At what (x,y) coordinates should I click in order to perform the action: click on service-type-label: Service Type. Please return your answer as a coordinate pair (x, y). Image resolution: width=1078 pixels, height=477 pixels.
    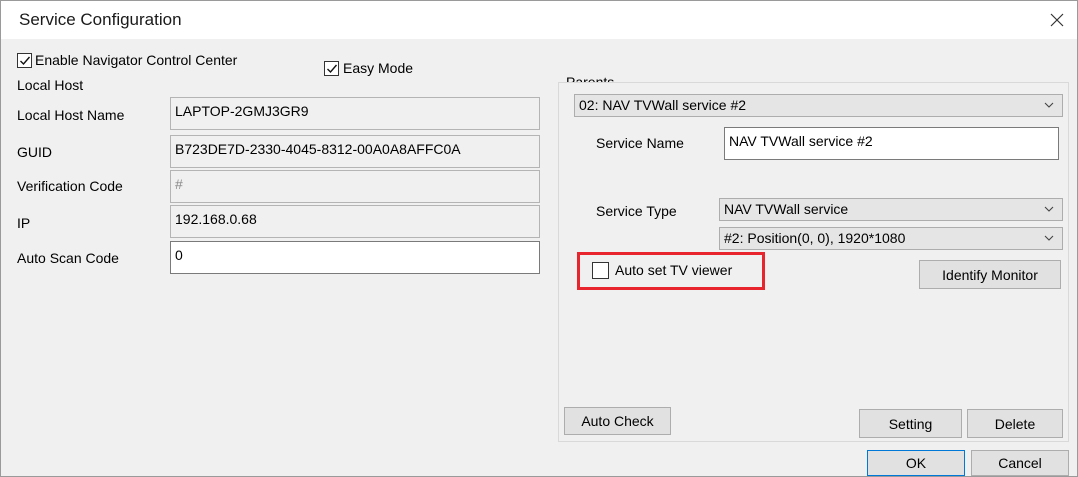
    Looking at the image, I should click on (636, 211).